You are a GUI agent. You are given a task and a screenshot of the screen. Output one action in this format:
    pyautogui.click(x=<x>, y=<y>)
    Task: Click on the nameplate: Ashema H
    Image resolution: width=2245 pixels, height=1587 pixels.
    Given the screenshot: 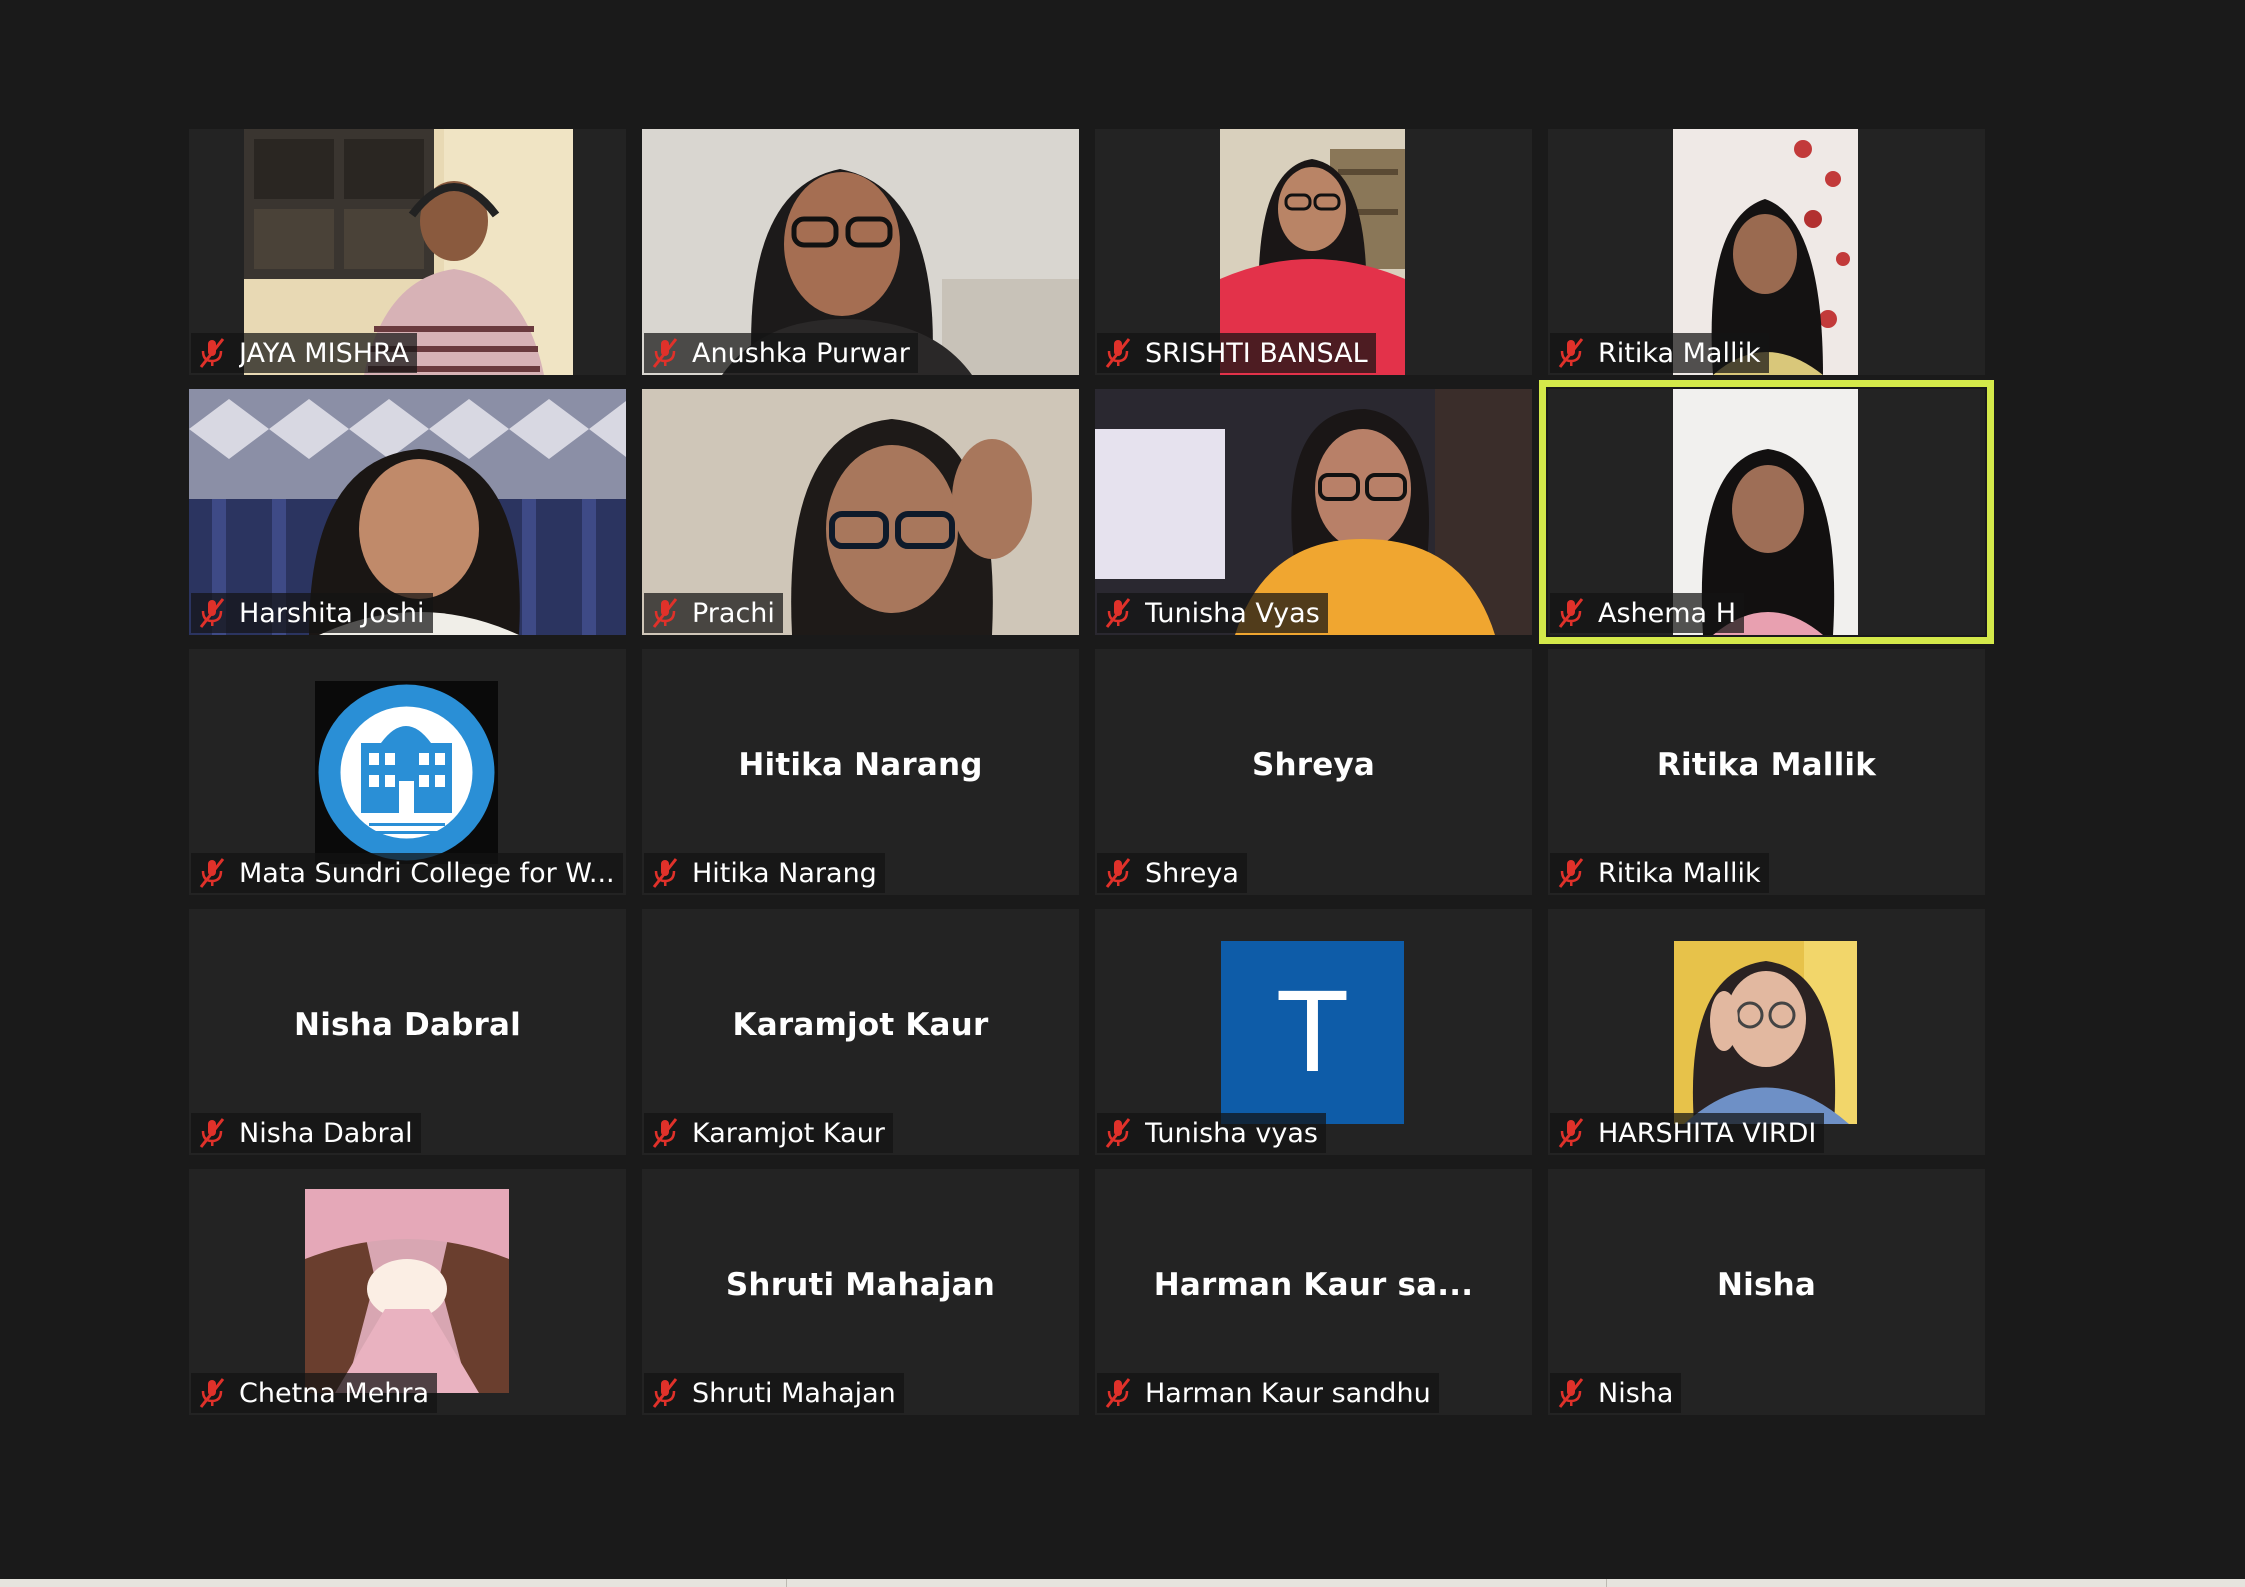 What is the action you would take?
    pyautogui.click(x=1647, y=613)
    